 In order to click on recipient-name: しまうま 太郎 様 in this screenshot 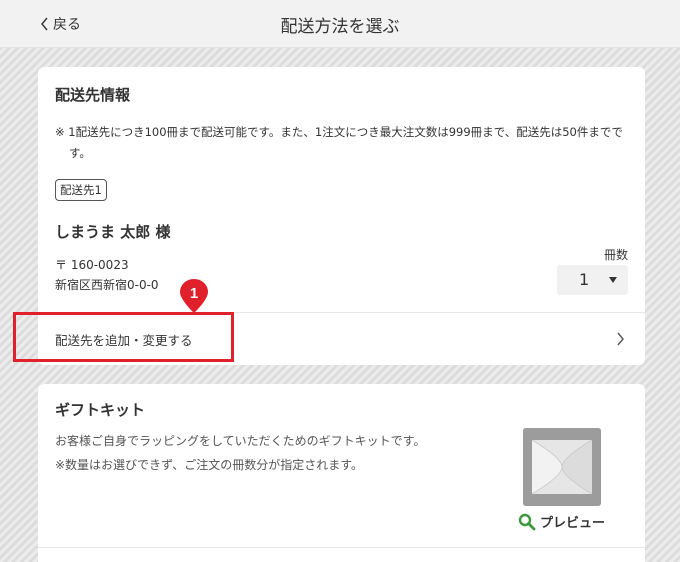, I will do `click(113, 232)`.